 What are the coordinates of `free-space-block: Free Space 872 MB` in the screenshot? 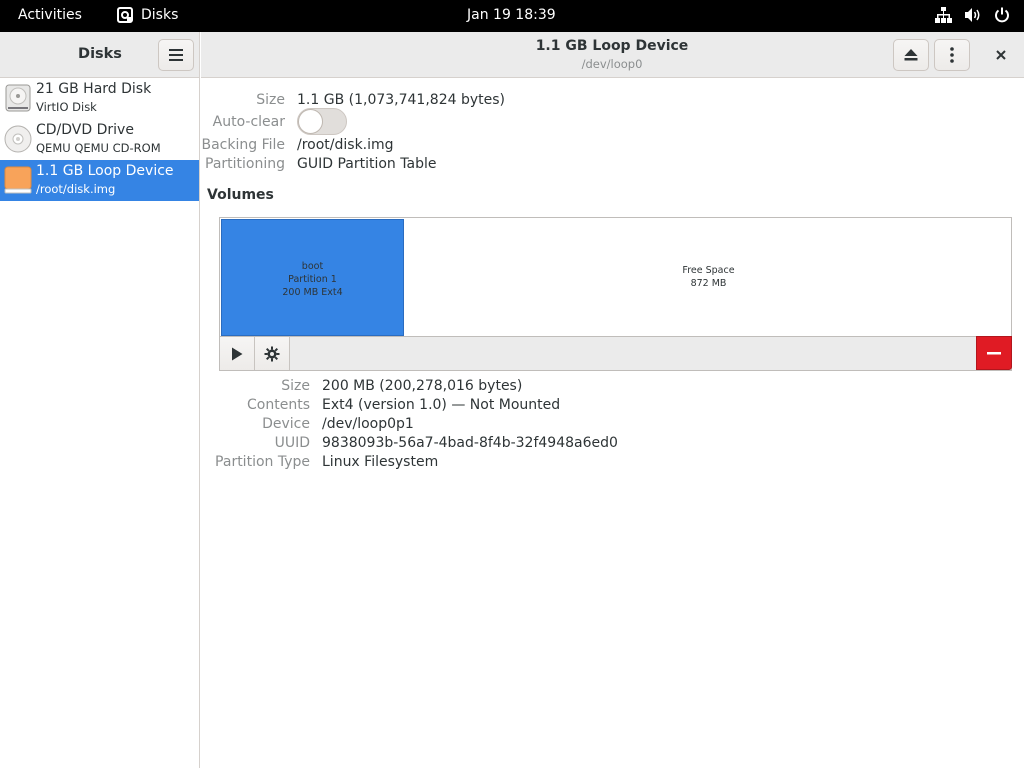 It's located at (708, 277).